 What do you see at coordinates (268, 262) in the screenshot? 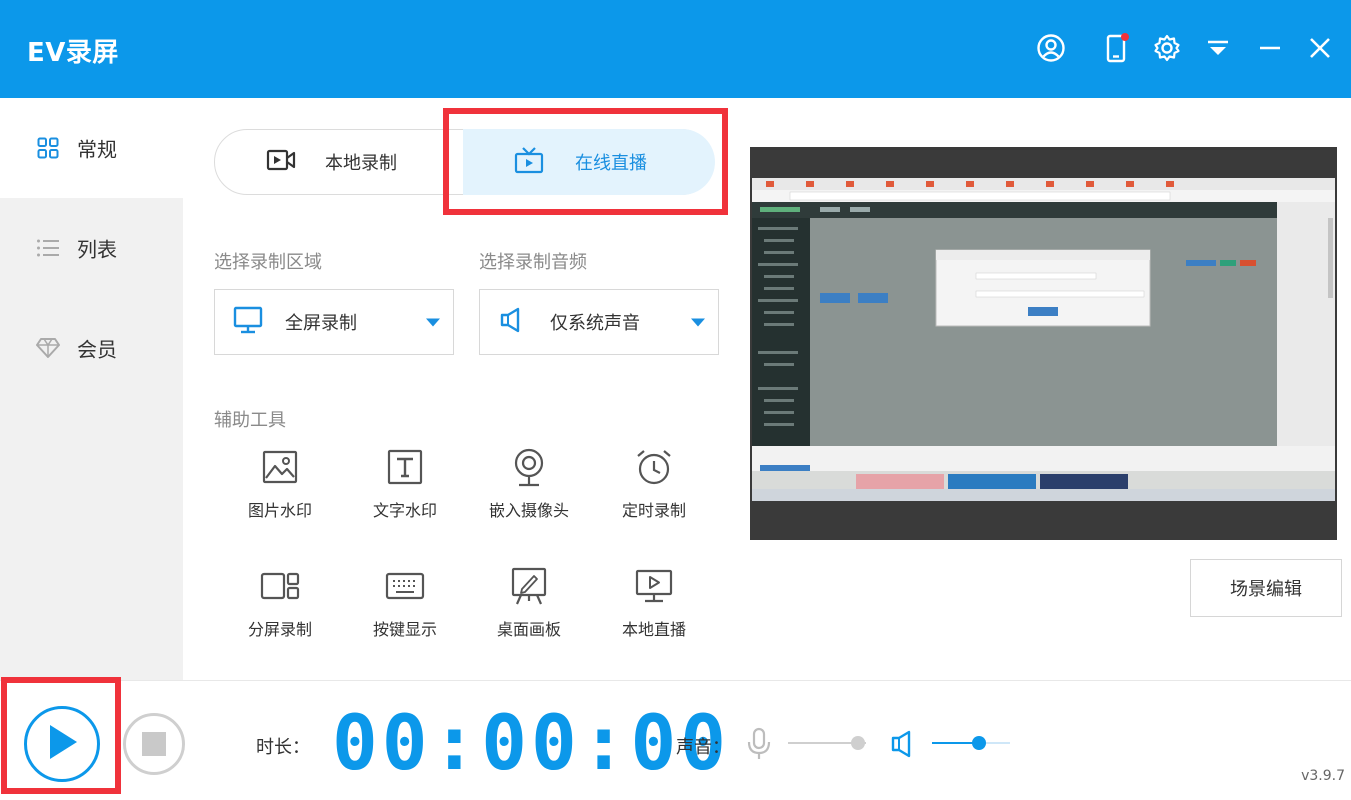
I see `record-area-label: 选择录制区域` at bounding box center [268, 262].